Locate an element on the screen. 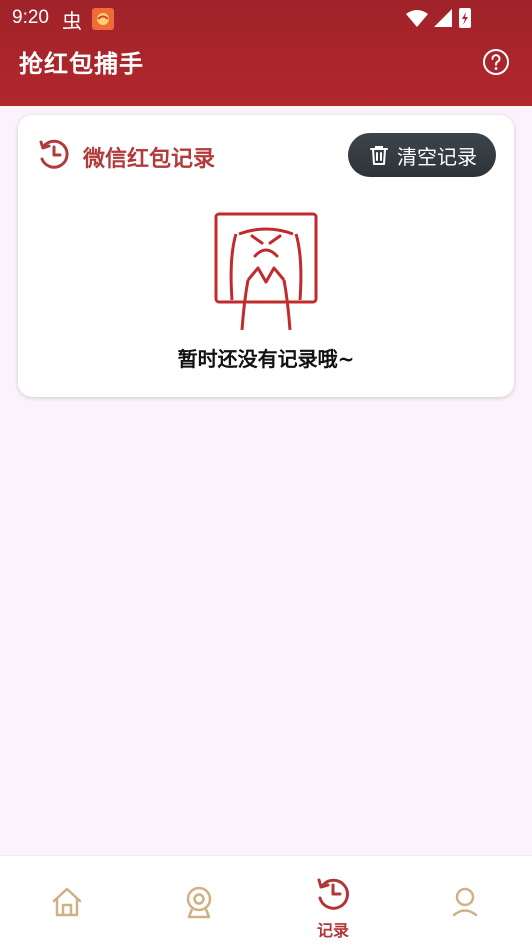 This screenshot has height=946, width=532. trash-icon is located at coordinates (379, 155).